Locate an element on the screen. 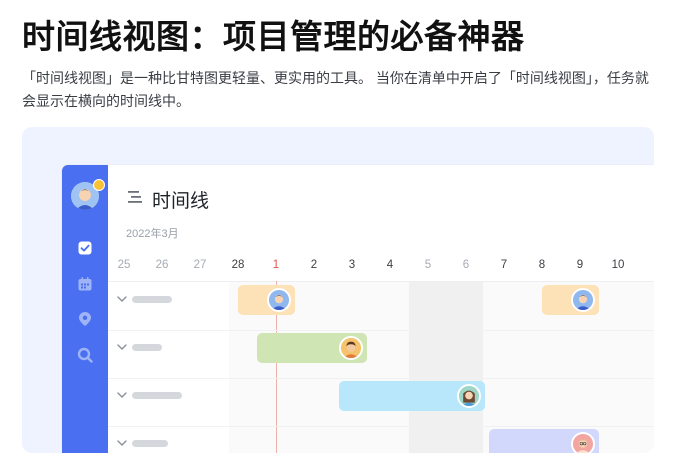 The height and width of the screenshot is (469, 690). sidebar is located at coordinates (85, 309).